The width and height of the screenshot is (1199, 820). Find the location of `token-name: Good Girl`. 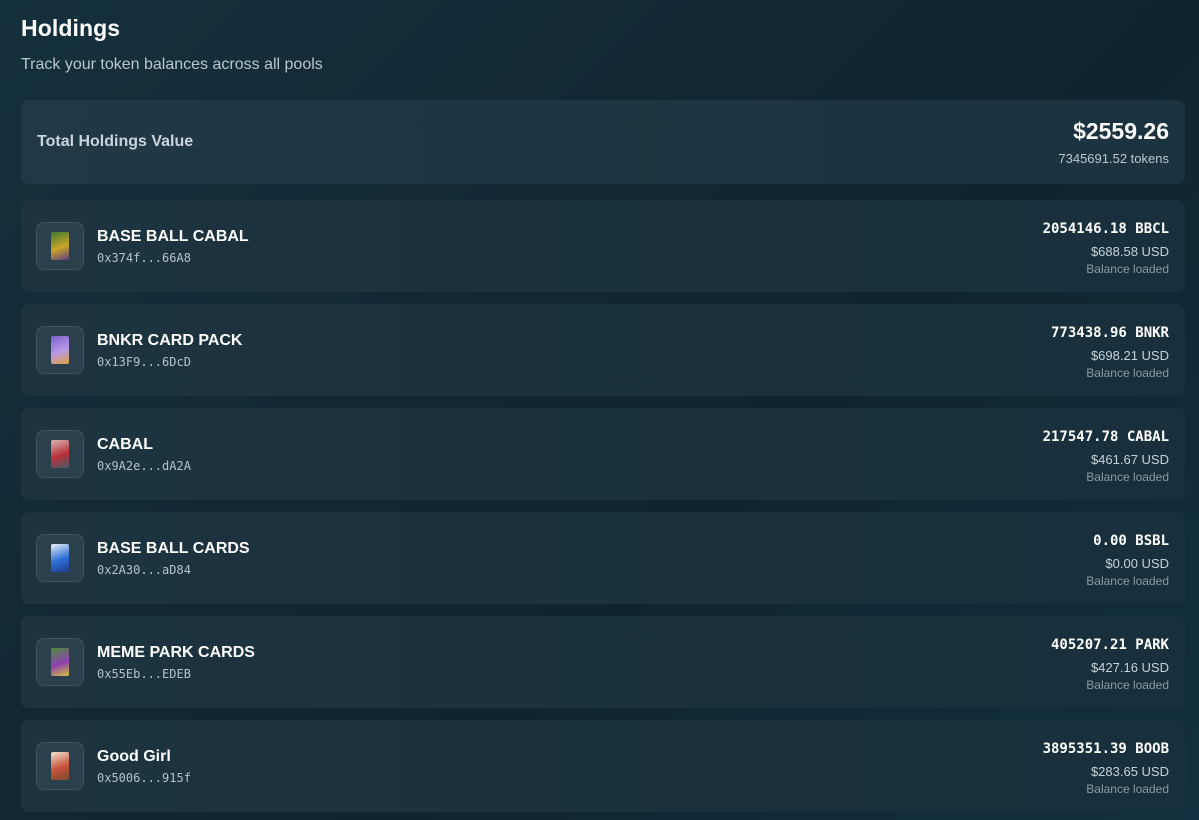

token-name: Good Girl is located at coordinates (134, 756).